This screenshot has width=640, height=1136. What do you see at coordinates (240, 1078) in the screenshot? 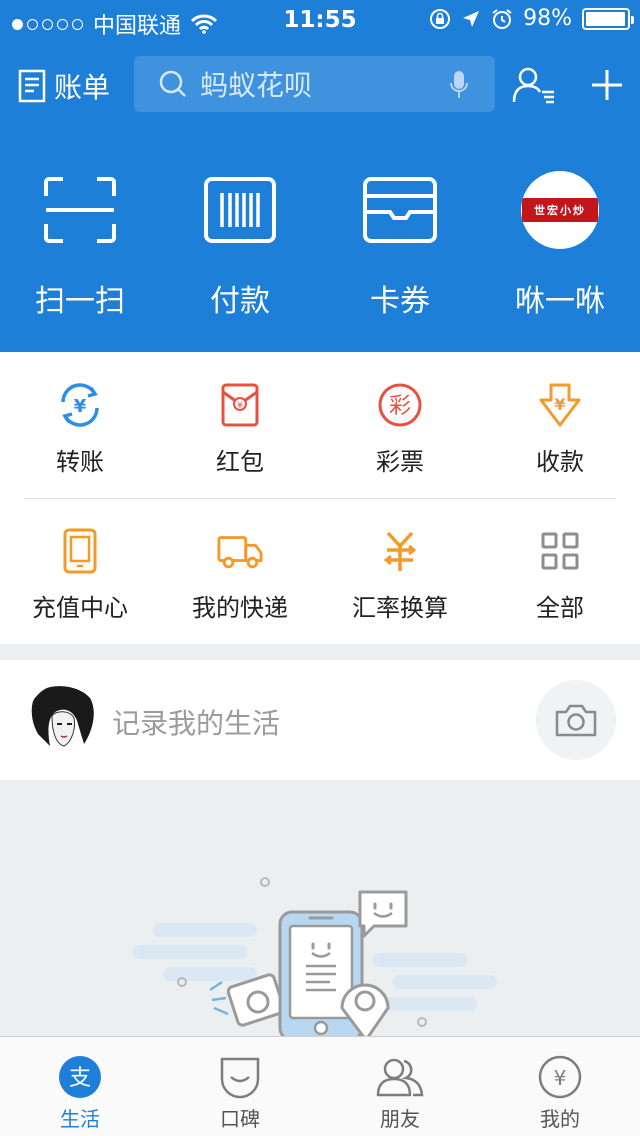
I see `koubei-icon` at bounding box center [240, 1078].